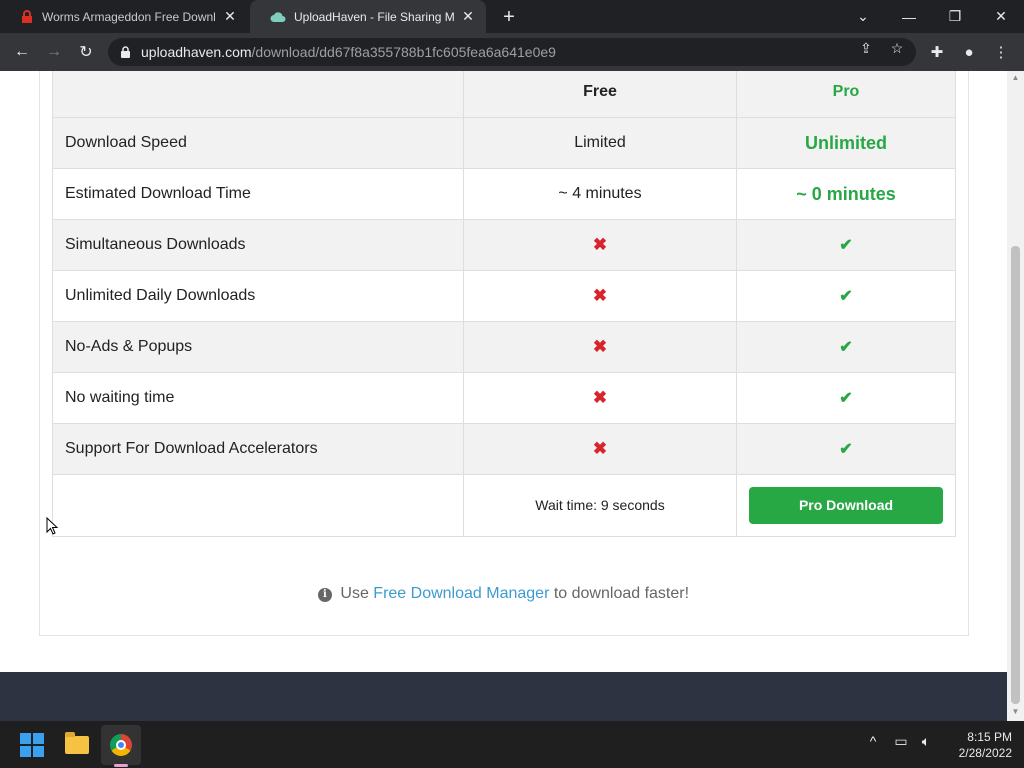 This screenshot has width=1024, height=768. What do you see at coordinates (600, 504) in the screenshot?
I see `wait-time-text: Wait time: 9 seconds` at bounding box center [600, 504].